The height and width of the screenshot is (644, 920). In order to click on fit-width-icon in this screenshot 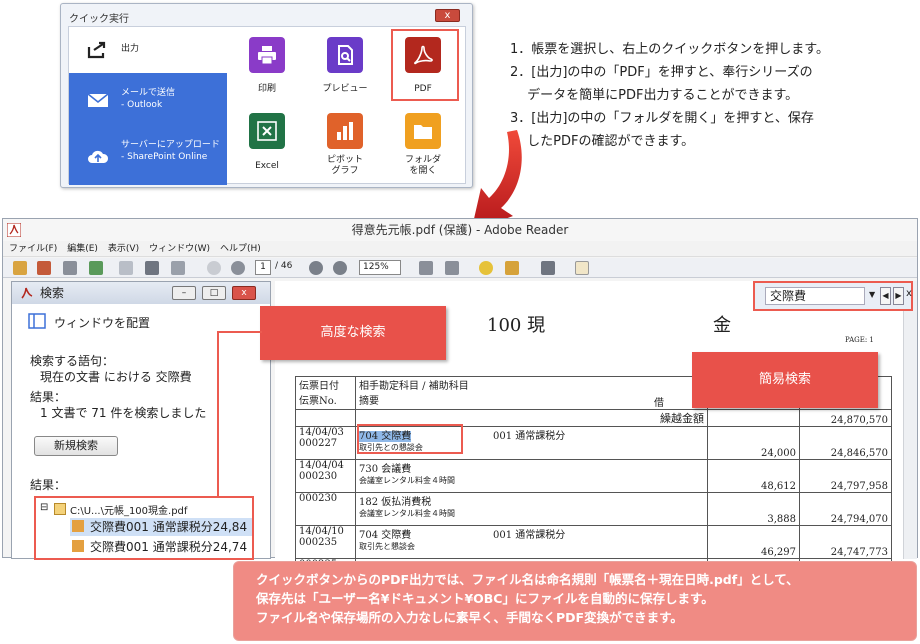, I will do `click(452, 268)`.